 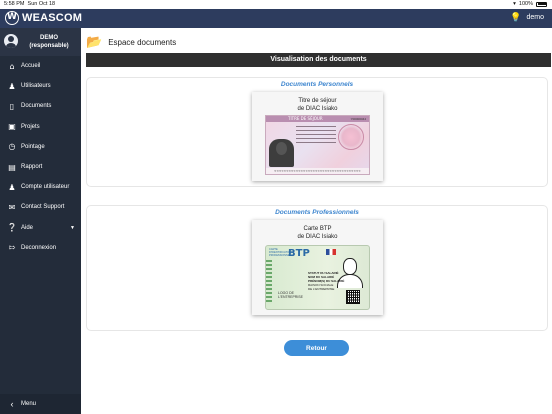 I want to click on profile-username: DEMO, so click(x=49, y=38).